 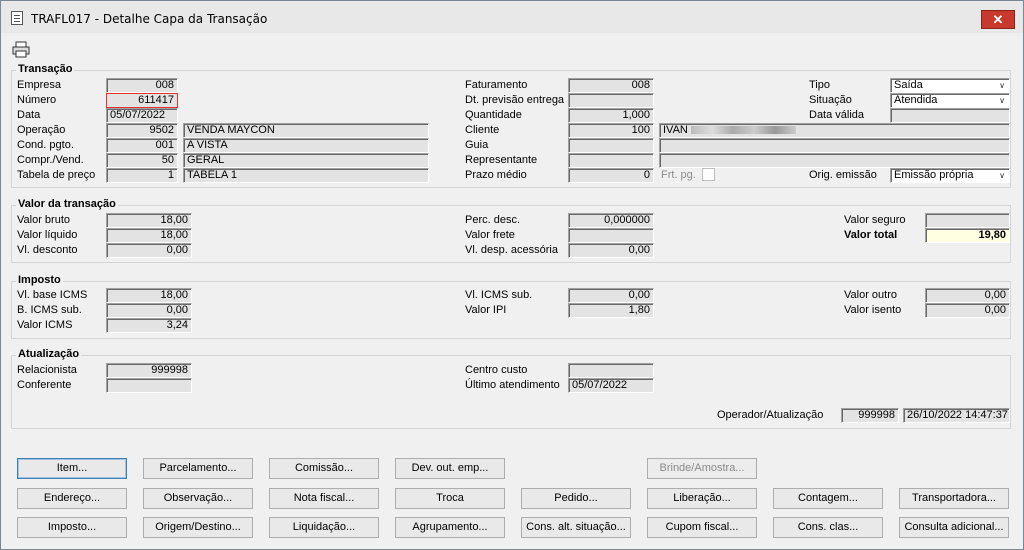 What do you see at coordinates (142, 100) in the screenshot?
I see `numero-field: 611417` at bounding box center [142, 100].